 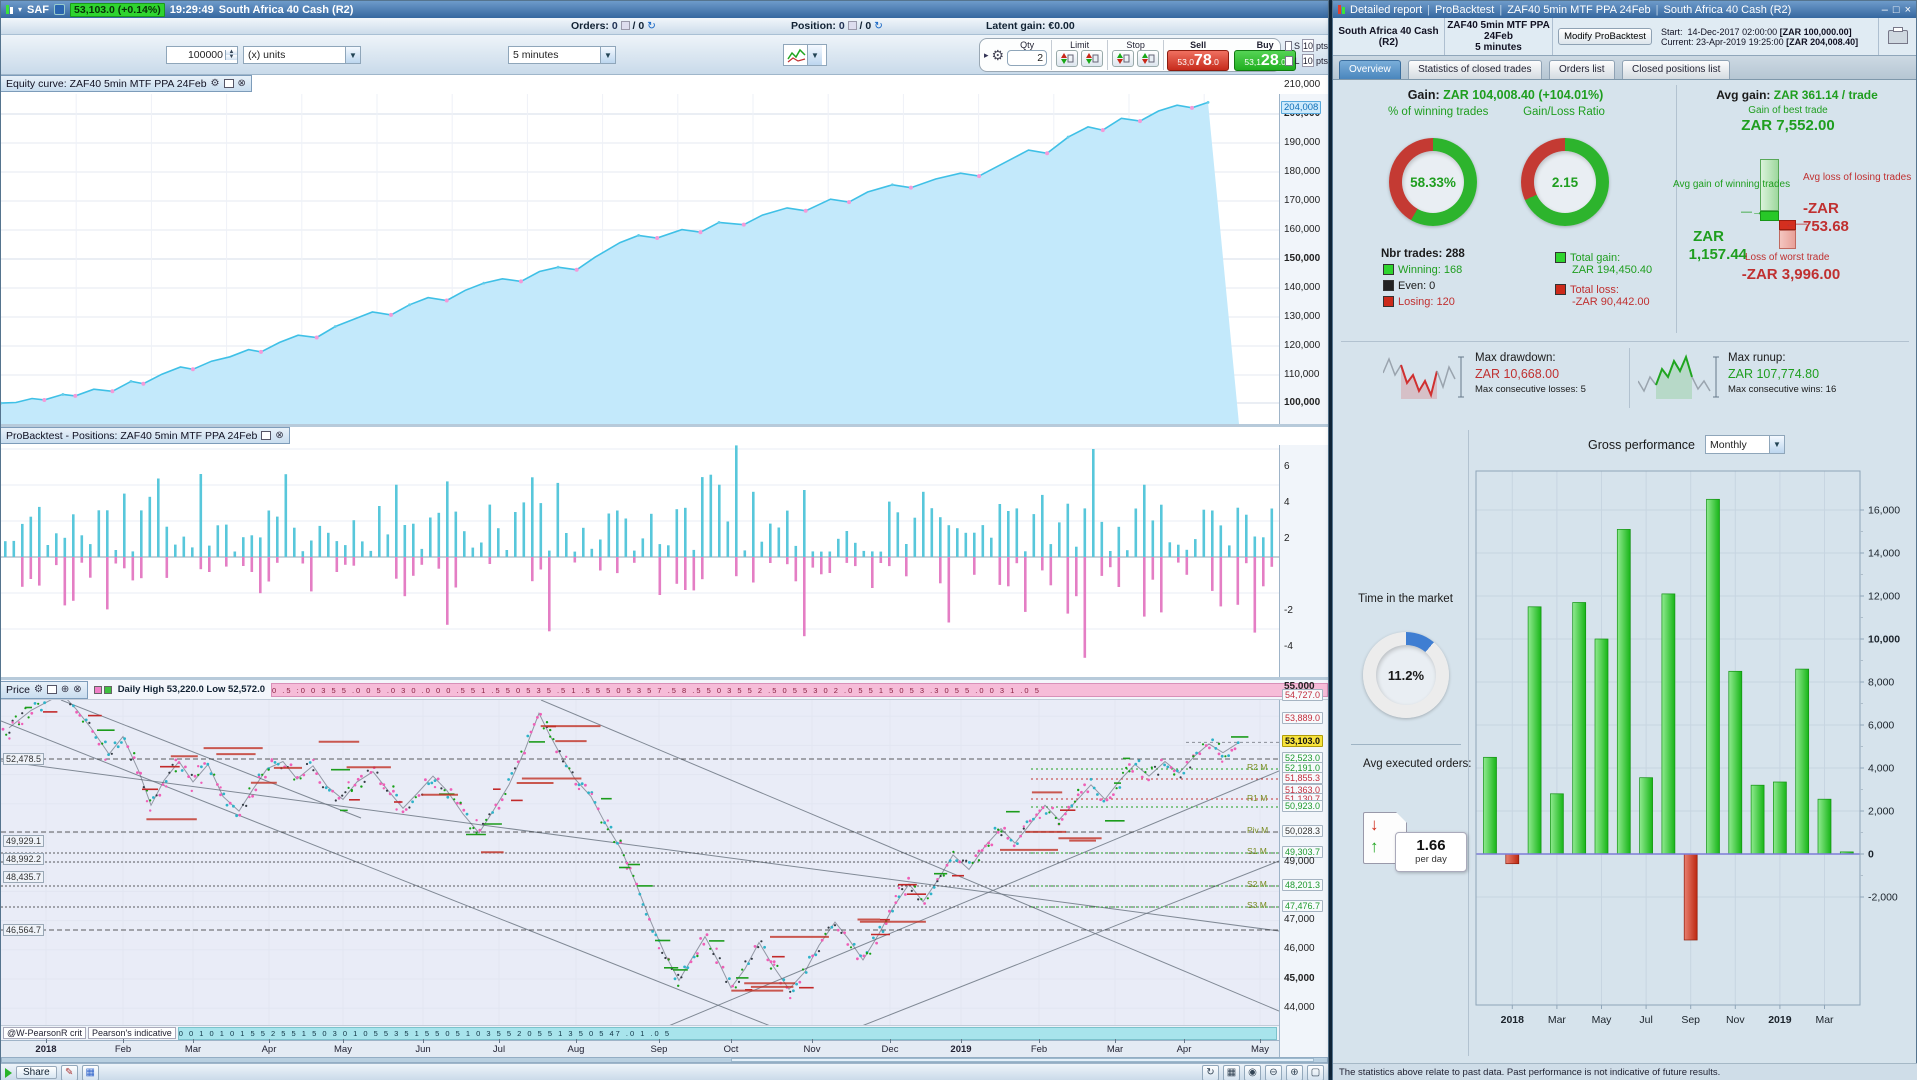 I want to click on total-gain: Total gain: ZAR 194,450.40, so click(x=1603, y=264).